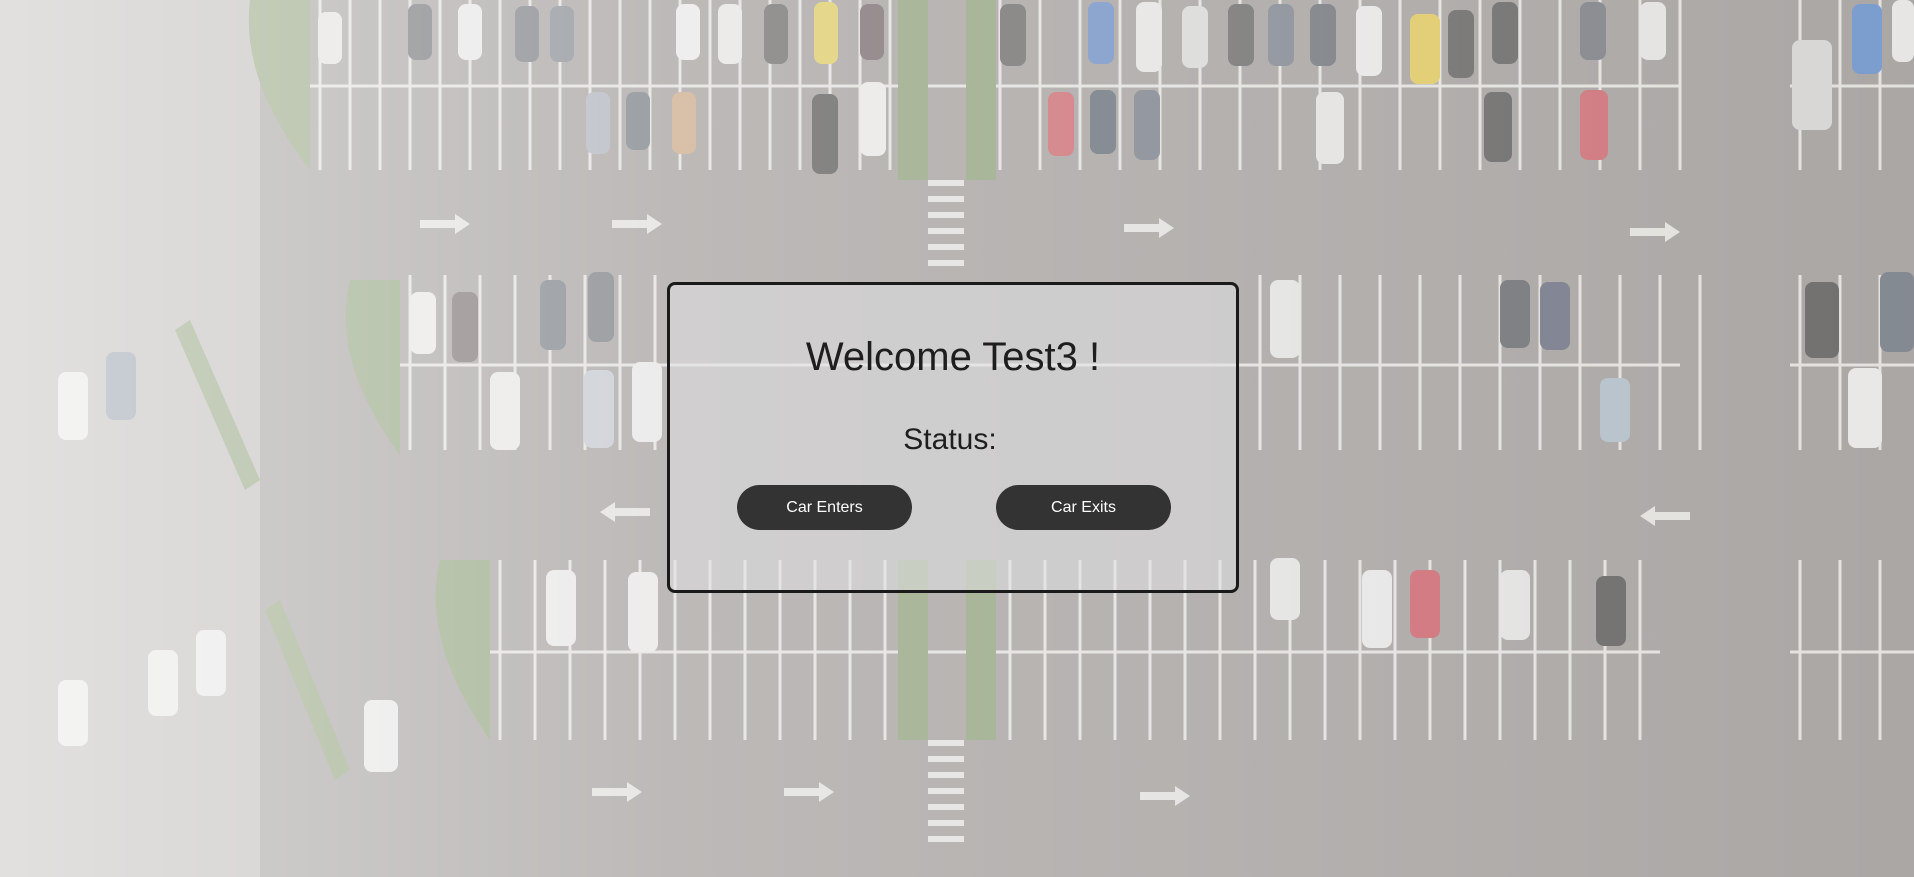 The height and width of the screenshot is (877, 1914). I want to click on car-enters-button: Car Enters, so click(824, 507).